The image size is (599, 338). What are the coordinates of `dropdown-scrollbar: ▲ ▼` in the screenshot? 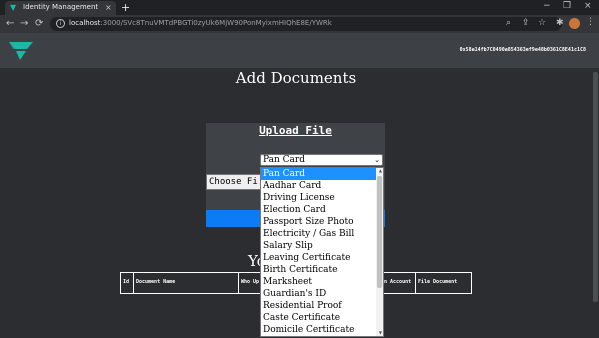 It's located at (379, 252).